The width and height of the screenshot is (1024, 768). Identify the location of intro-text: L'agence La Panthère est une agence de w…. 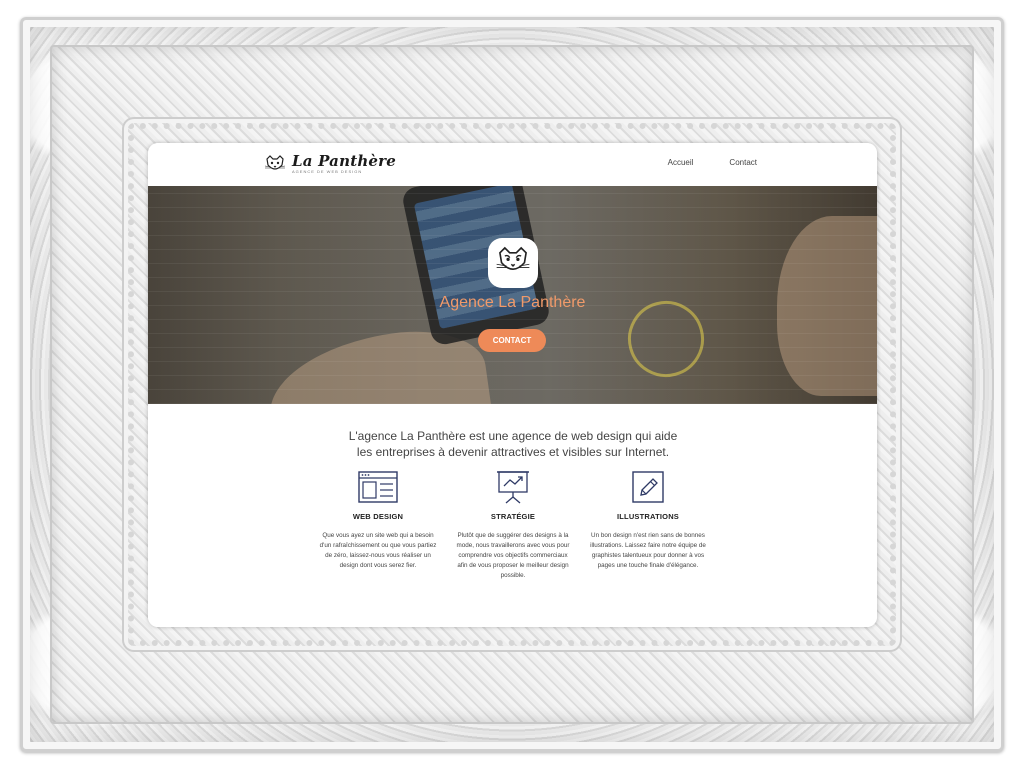
(513, 444).